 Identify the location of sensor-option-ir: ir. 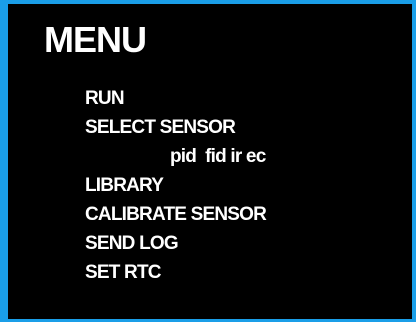
(236, 156).